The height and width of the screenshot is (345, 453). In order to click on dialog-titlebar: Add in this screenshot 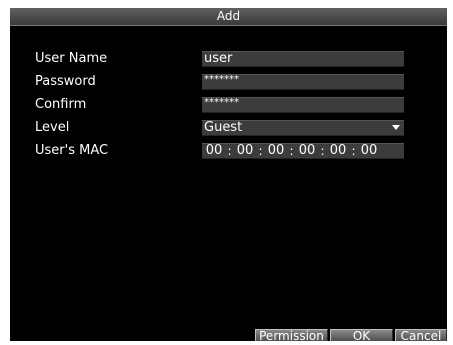, I will do `click(228, 17)`.